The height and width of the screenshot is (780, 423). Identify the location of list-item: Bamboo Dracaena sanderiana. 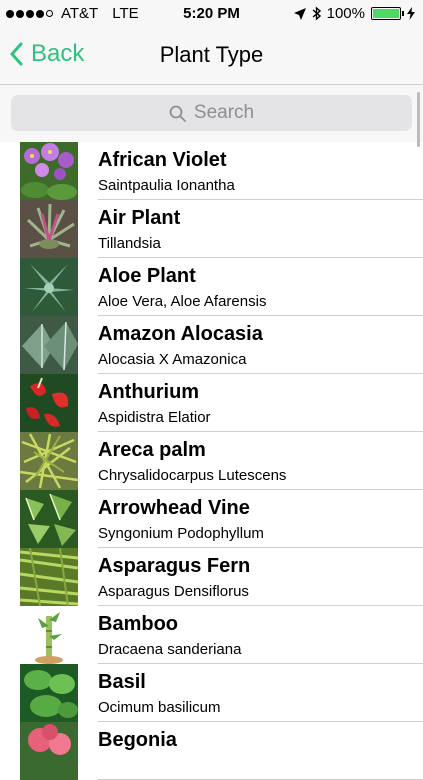
(211, 635).